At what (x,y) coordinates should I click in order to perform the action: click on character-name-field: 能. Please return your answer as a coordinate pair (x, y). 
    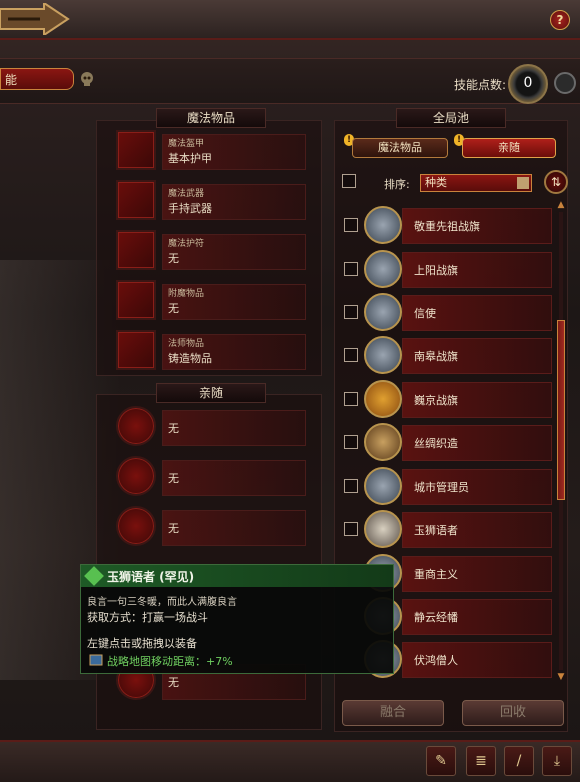
    Looking at the image, I should click on (37, 79).